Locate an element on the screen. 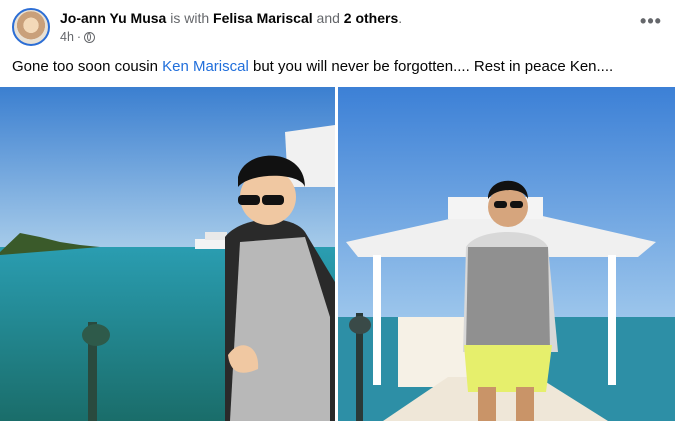 This screenshot has height=421, width=675. author-name-link: Jo-ann Yu Musa is located at coordinates (113, 18).